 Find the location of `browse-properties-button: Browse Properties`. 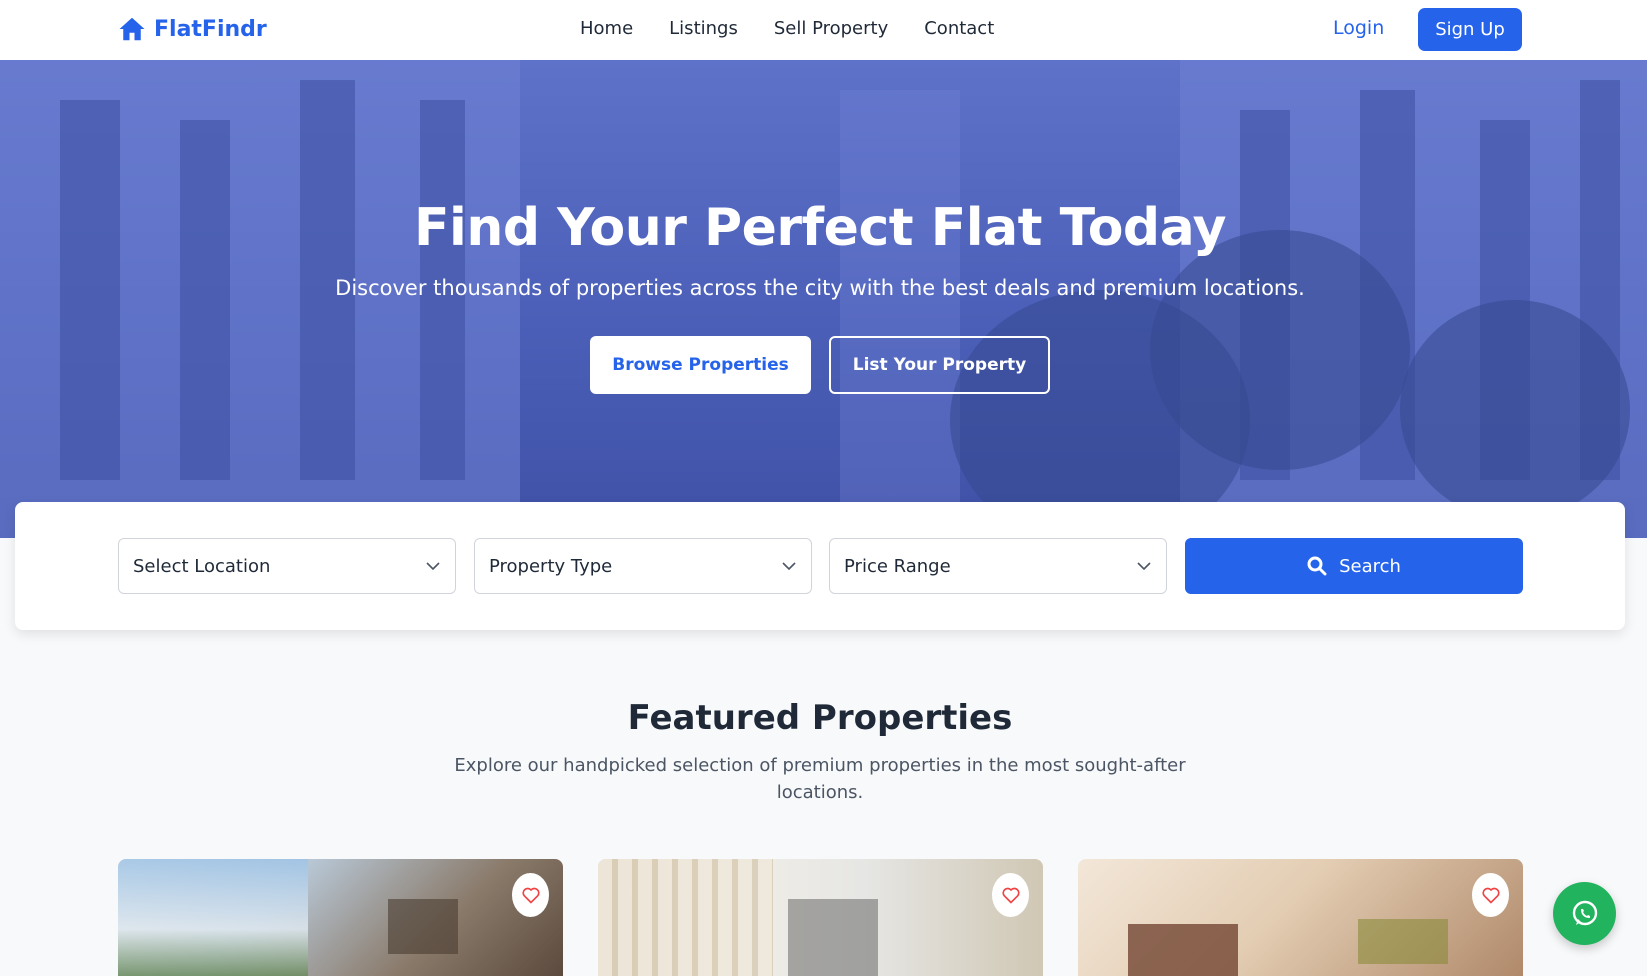

browse-properties-button: Browse Properties is located at coordinates (700, 365).